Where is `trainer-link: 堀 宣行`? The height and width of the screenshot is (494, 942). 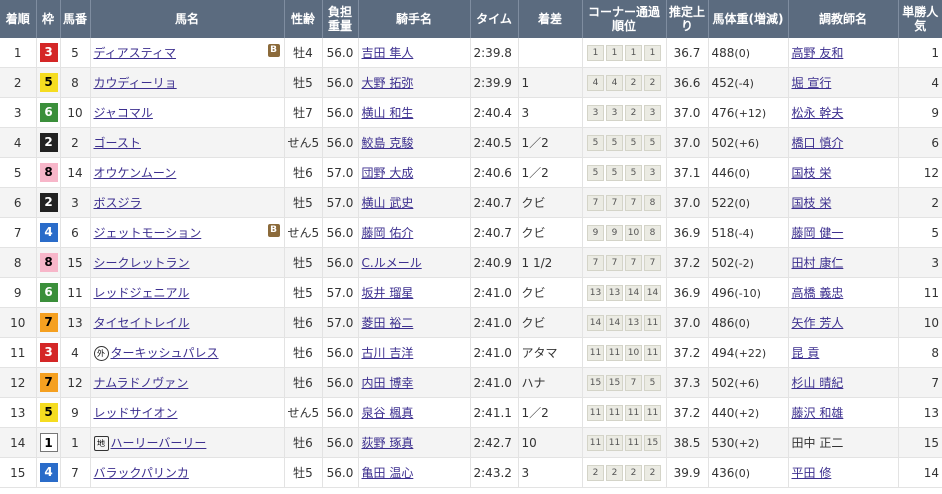 trainer-link: 堀 宣行 is located at coordinates (812, 83).